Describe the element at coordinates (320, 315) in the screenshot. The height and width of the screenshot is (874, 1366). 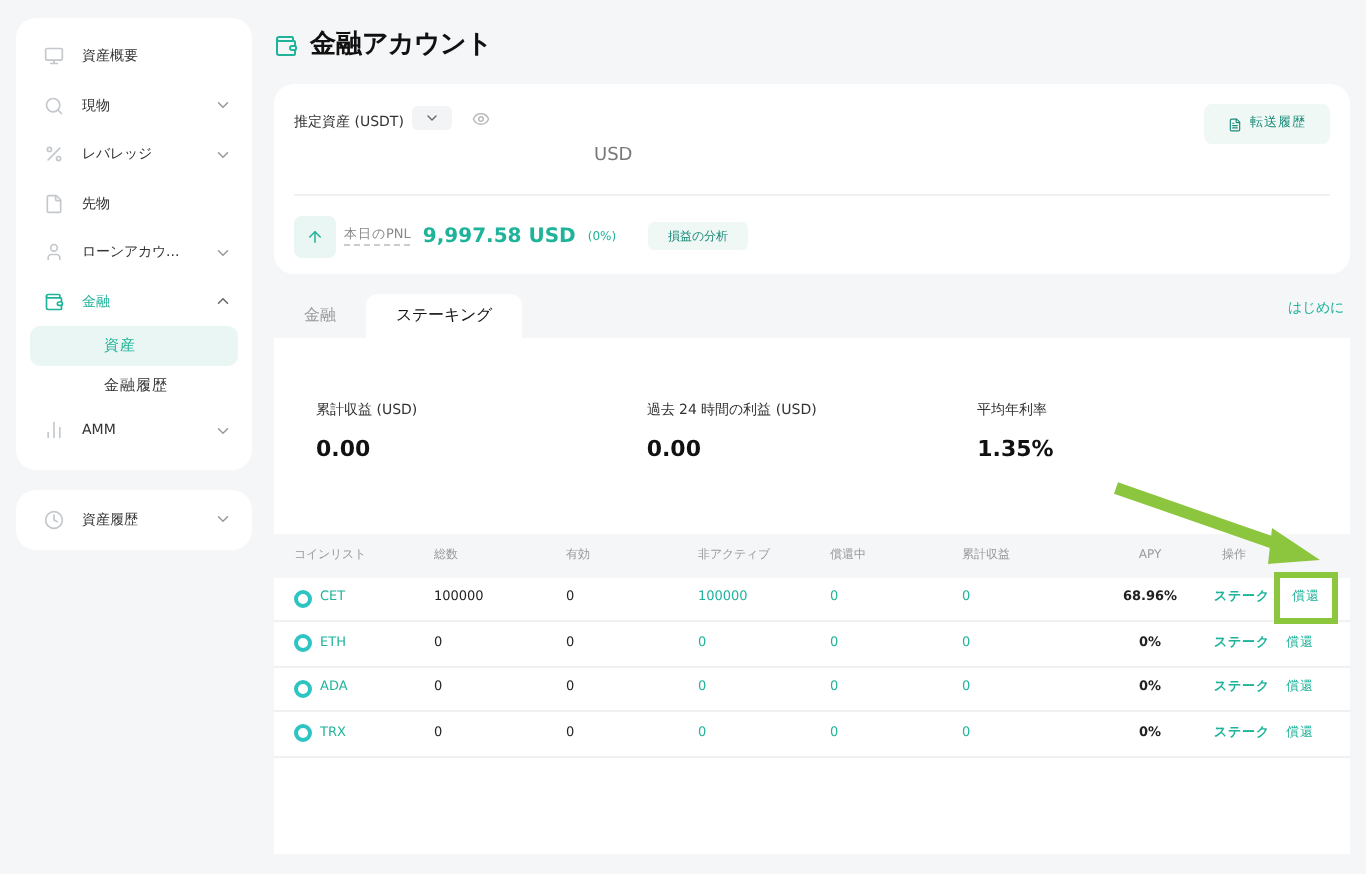
I see `tab: 金融` at that location.